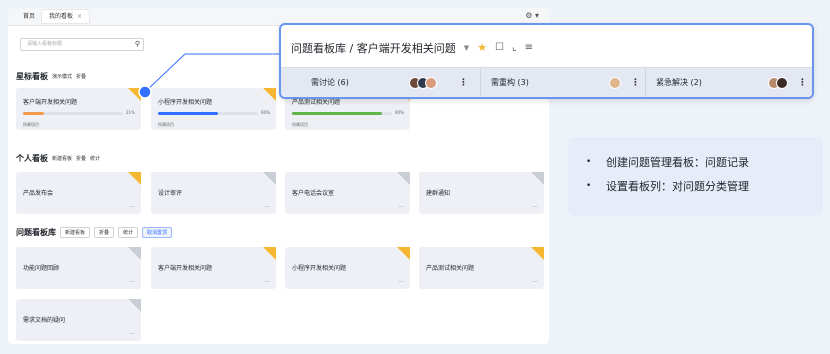  What do you see at coordinates (137, 44) in the screenshot?
I see `search-icon: ⚲` at bounding box center [137, 44].